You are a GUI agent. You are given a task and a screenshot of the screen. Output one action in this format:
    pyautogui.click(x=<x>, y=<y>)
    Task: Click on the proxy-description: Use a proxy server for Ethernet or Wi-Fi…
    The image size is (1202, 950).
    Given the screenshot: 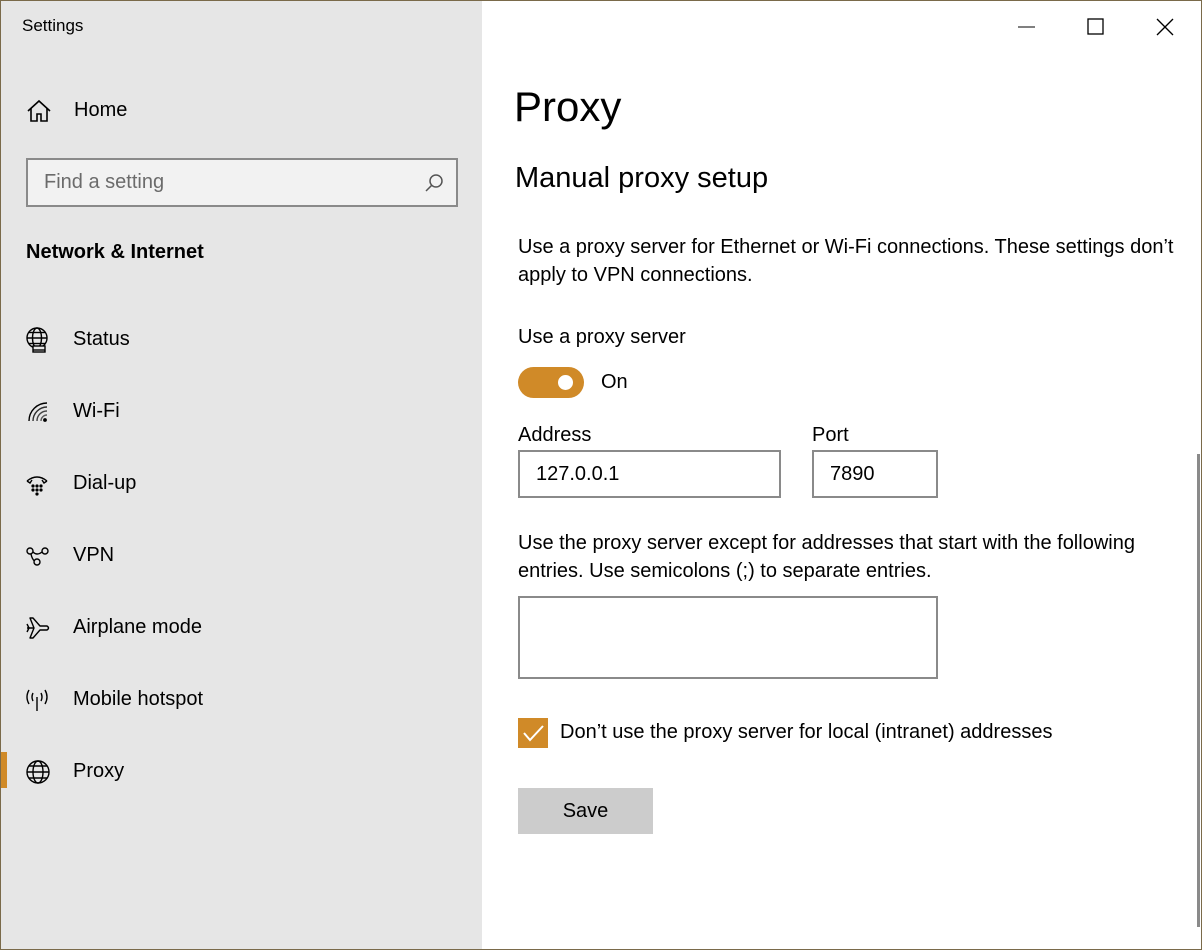 What is the action you would take?
    pyautogui.click(x=846, y=261)
    